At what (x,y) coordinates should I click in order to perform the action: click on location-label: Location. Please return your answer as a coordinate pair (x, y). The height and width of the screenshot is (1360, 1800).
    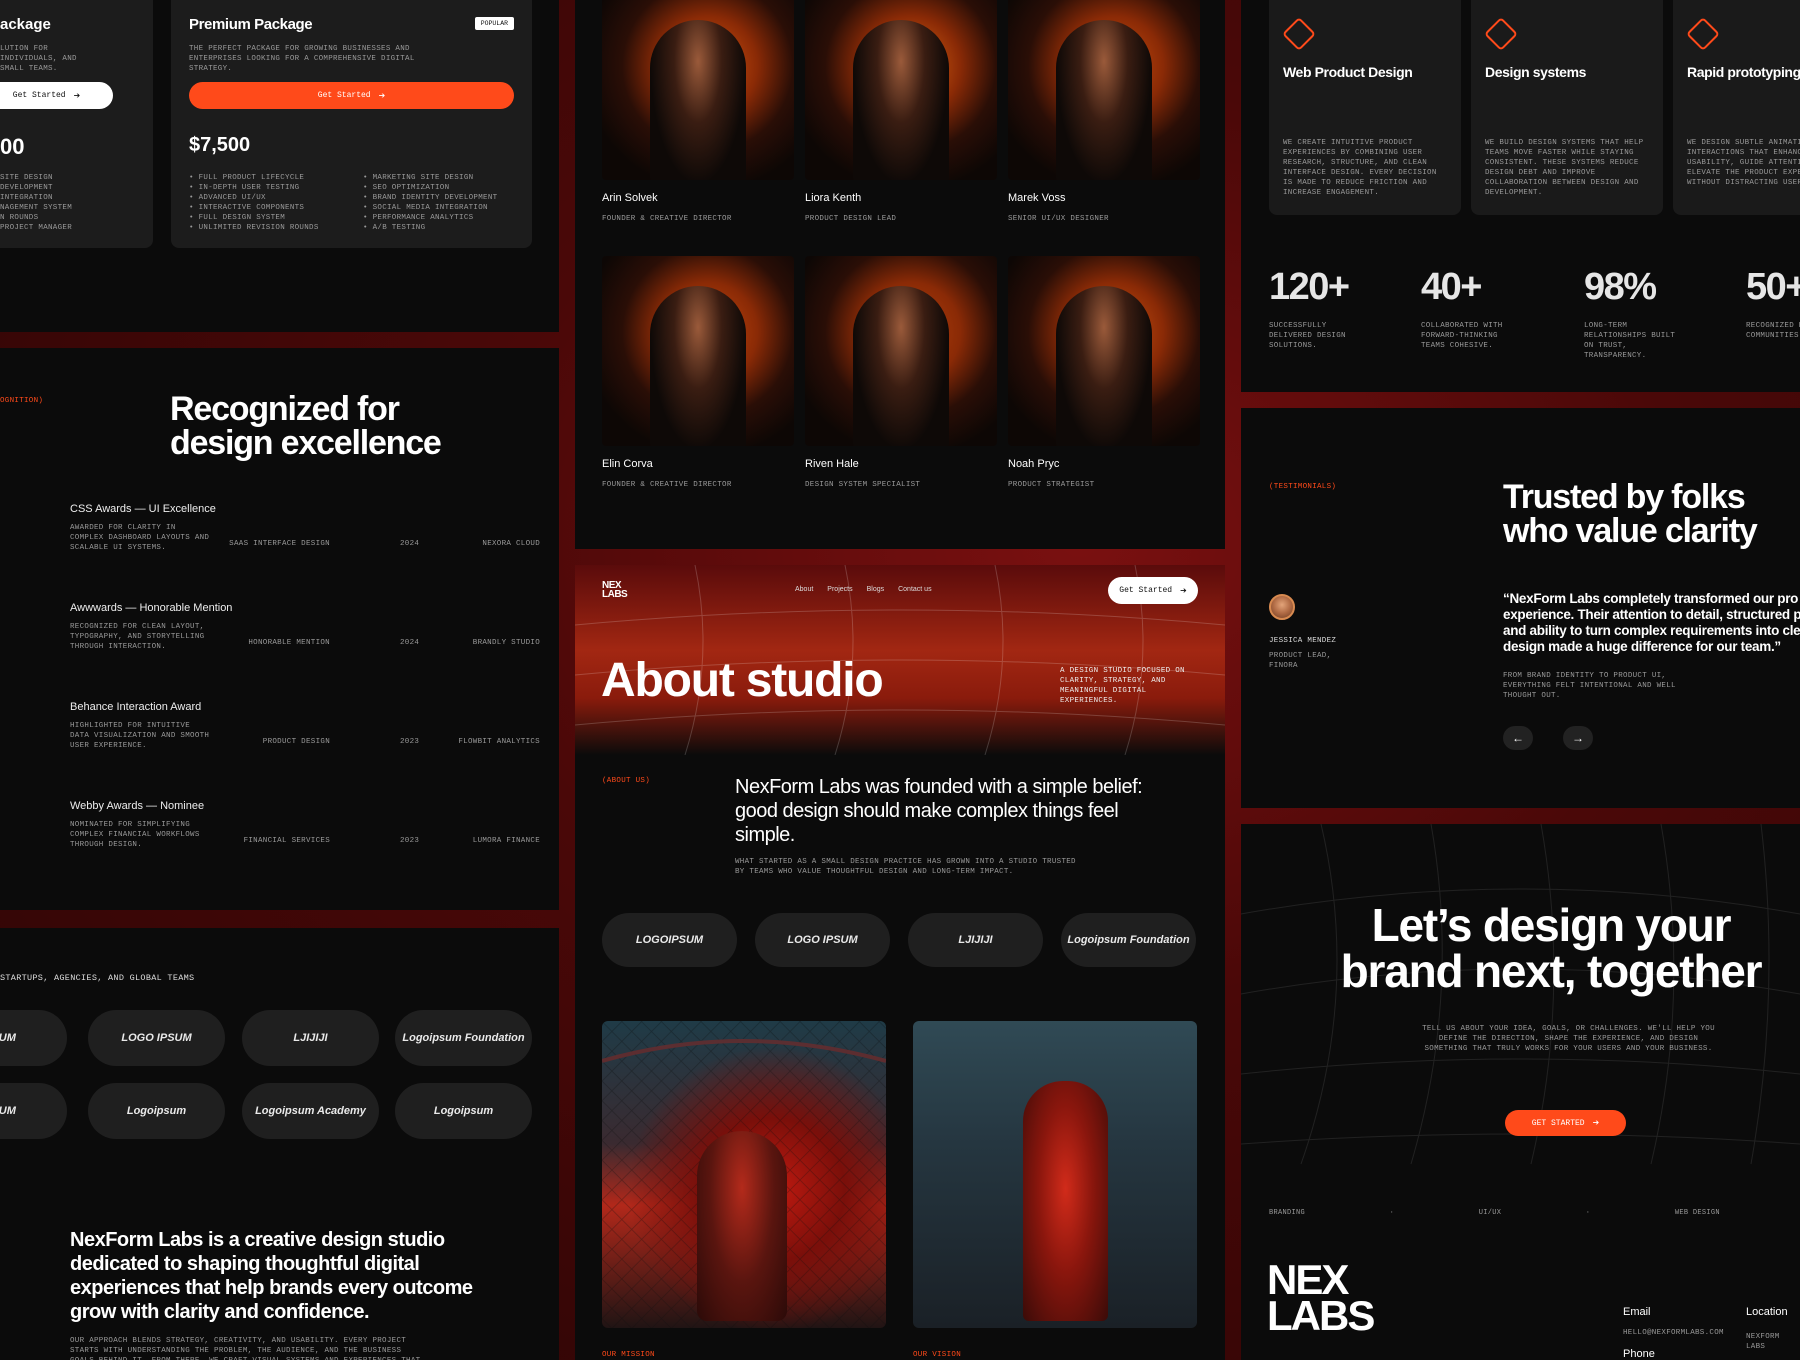
    Looking at the image, I should click on (1767, 1312).